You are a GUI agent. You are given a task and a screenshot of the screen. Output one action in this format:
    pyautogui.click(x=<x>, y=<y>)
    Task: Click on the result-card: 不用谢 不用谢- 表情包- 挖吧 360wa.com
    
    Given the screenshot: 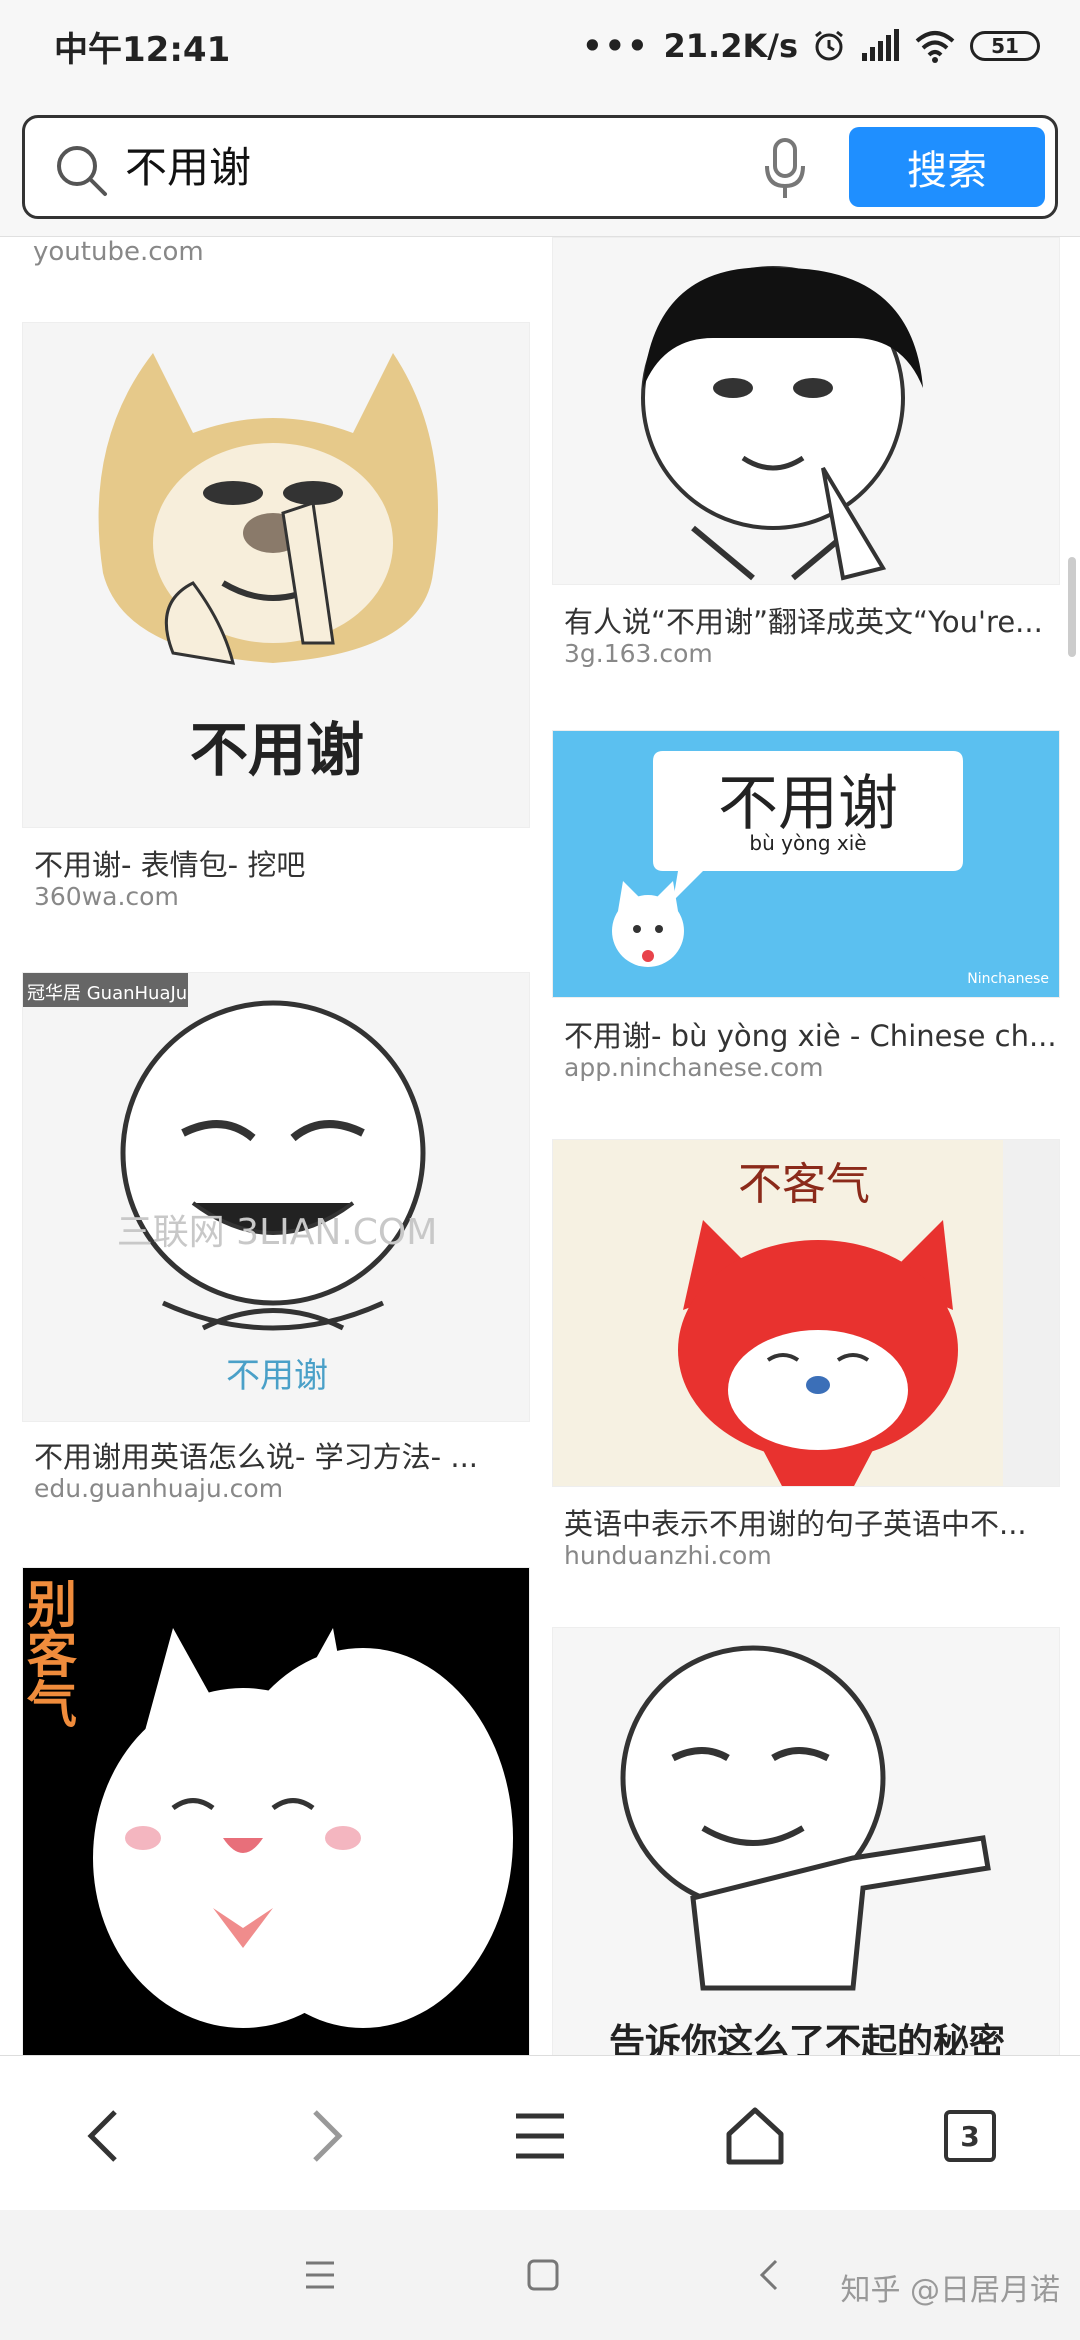 What is the action you would take?
    pyautogui.click(x=276, y=622)
    